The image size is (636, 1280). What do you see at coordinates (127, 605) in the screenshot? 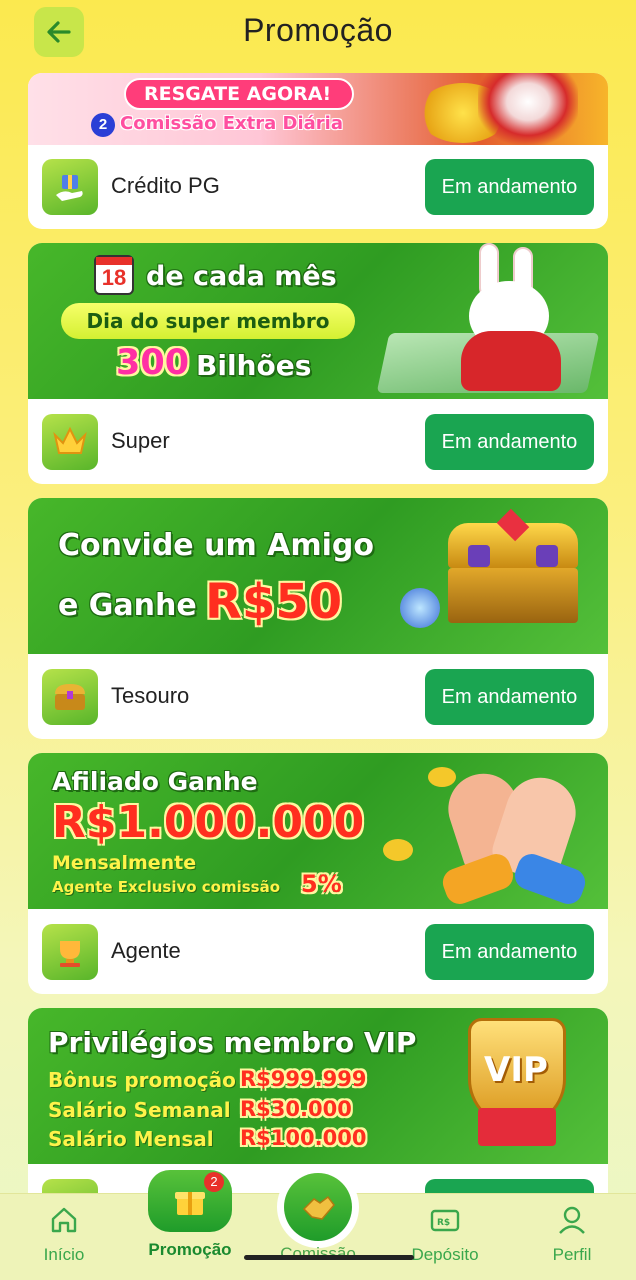
I see `banner-line2: e Ganhe` at bounding box center [127, 605].